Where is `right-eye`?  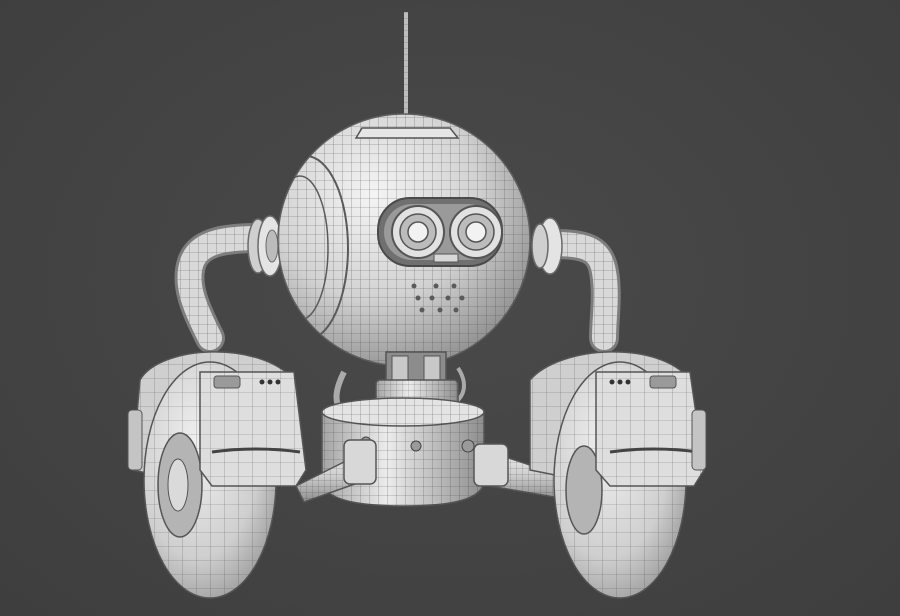
right-eye is located at coordinates (476, 232).